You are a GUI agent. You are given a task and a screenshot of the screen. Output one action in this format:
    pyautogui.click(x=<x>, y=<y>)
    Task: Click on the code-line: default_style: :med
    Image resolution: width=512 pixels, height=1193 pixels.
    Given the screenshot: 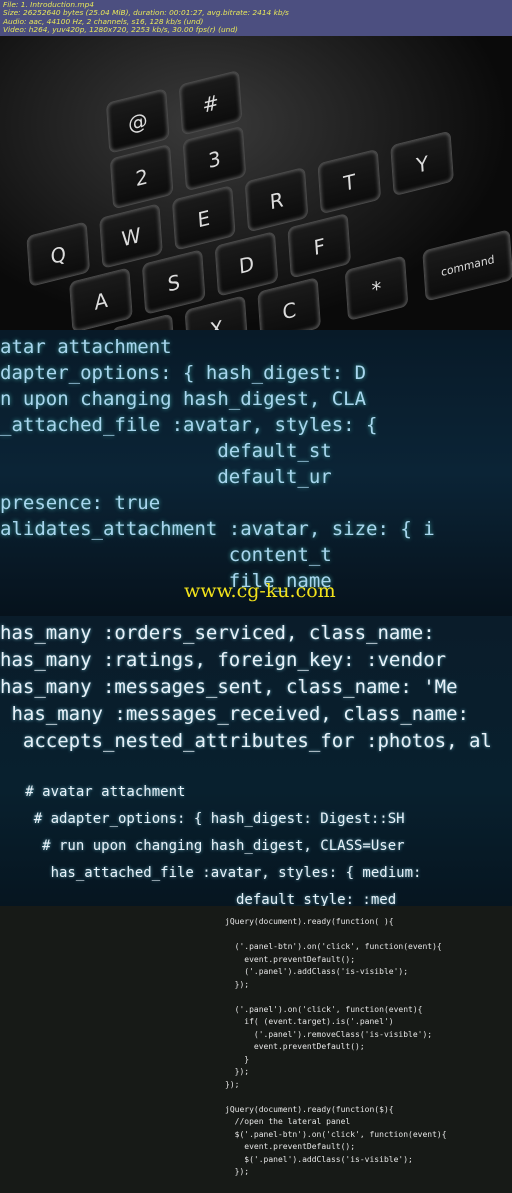 What is the action you would take?
    pyautogui.click(x=198, y=899)
    